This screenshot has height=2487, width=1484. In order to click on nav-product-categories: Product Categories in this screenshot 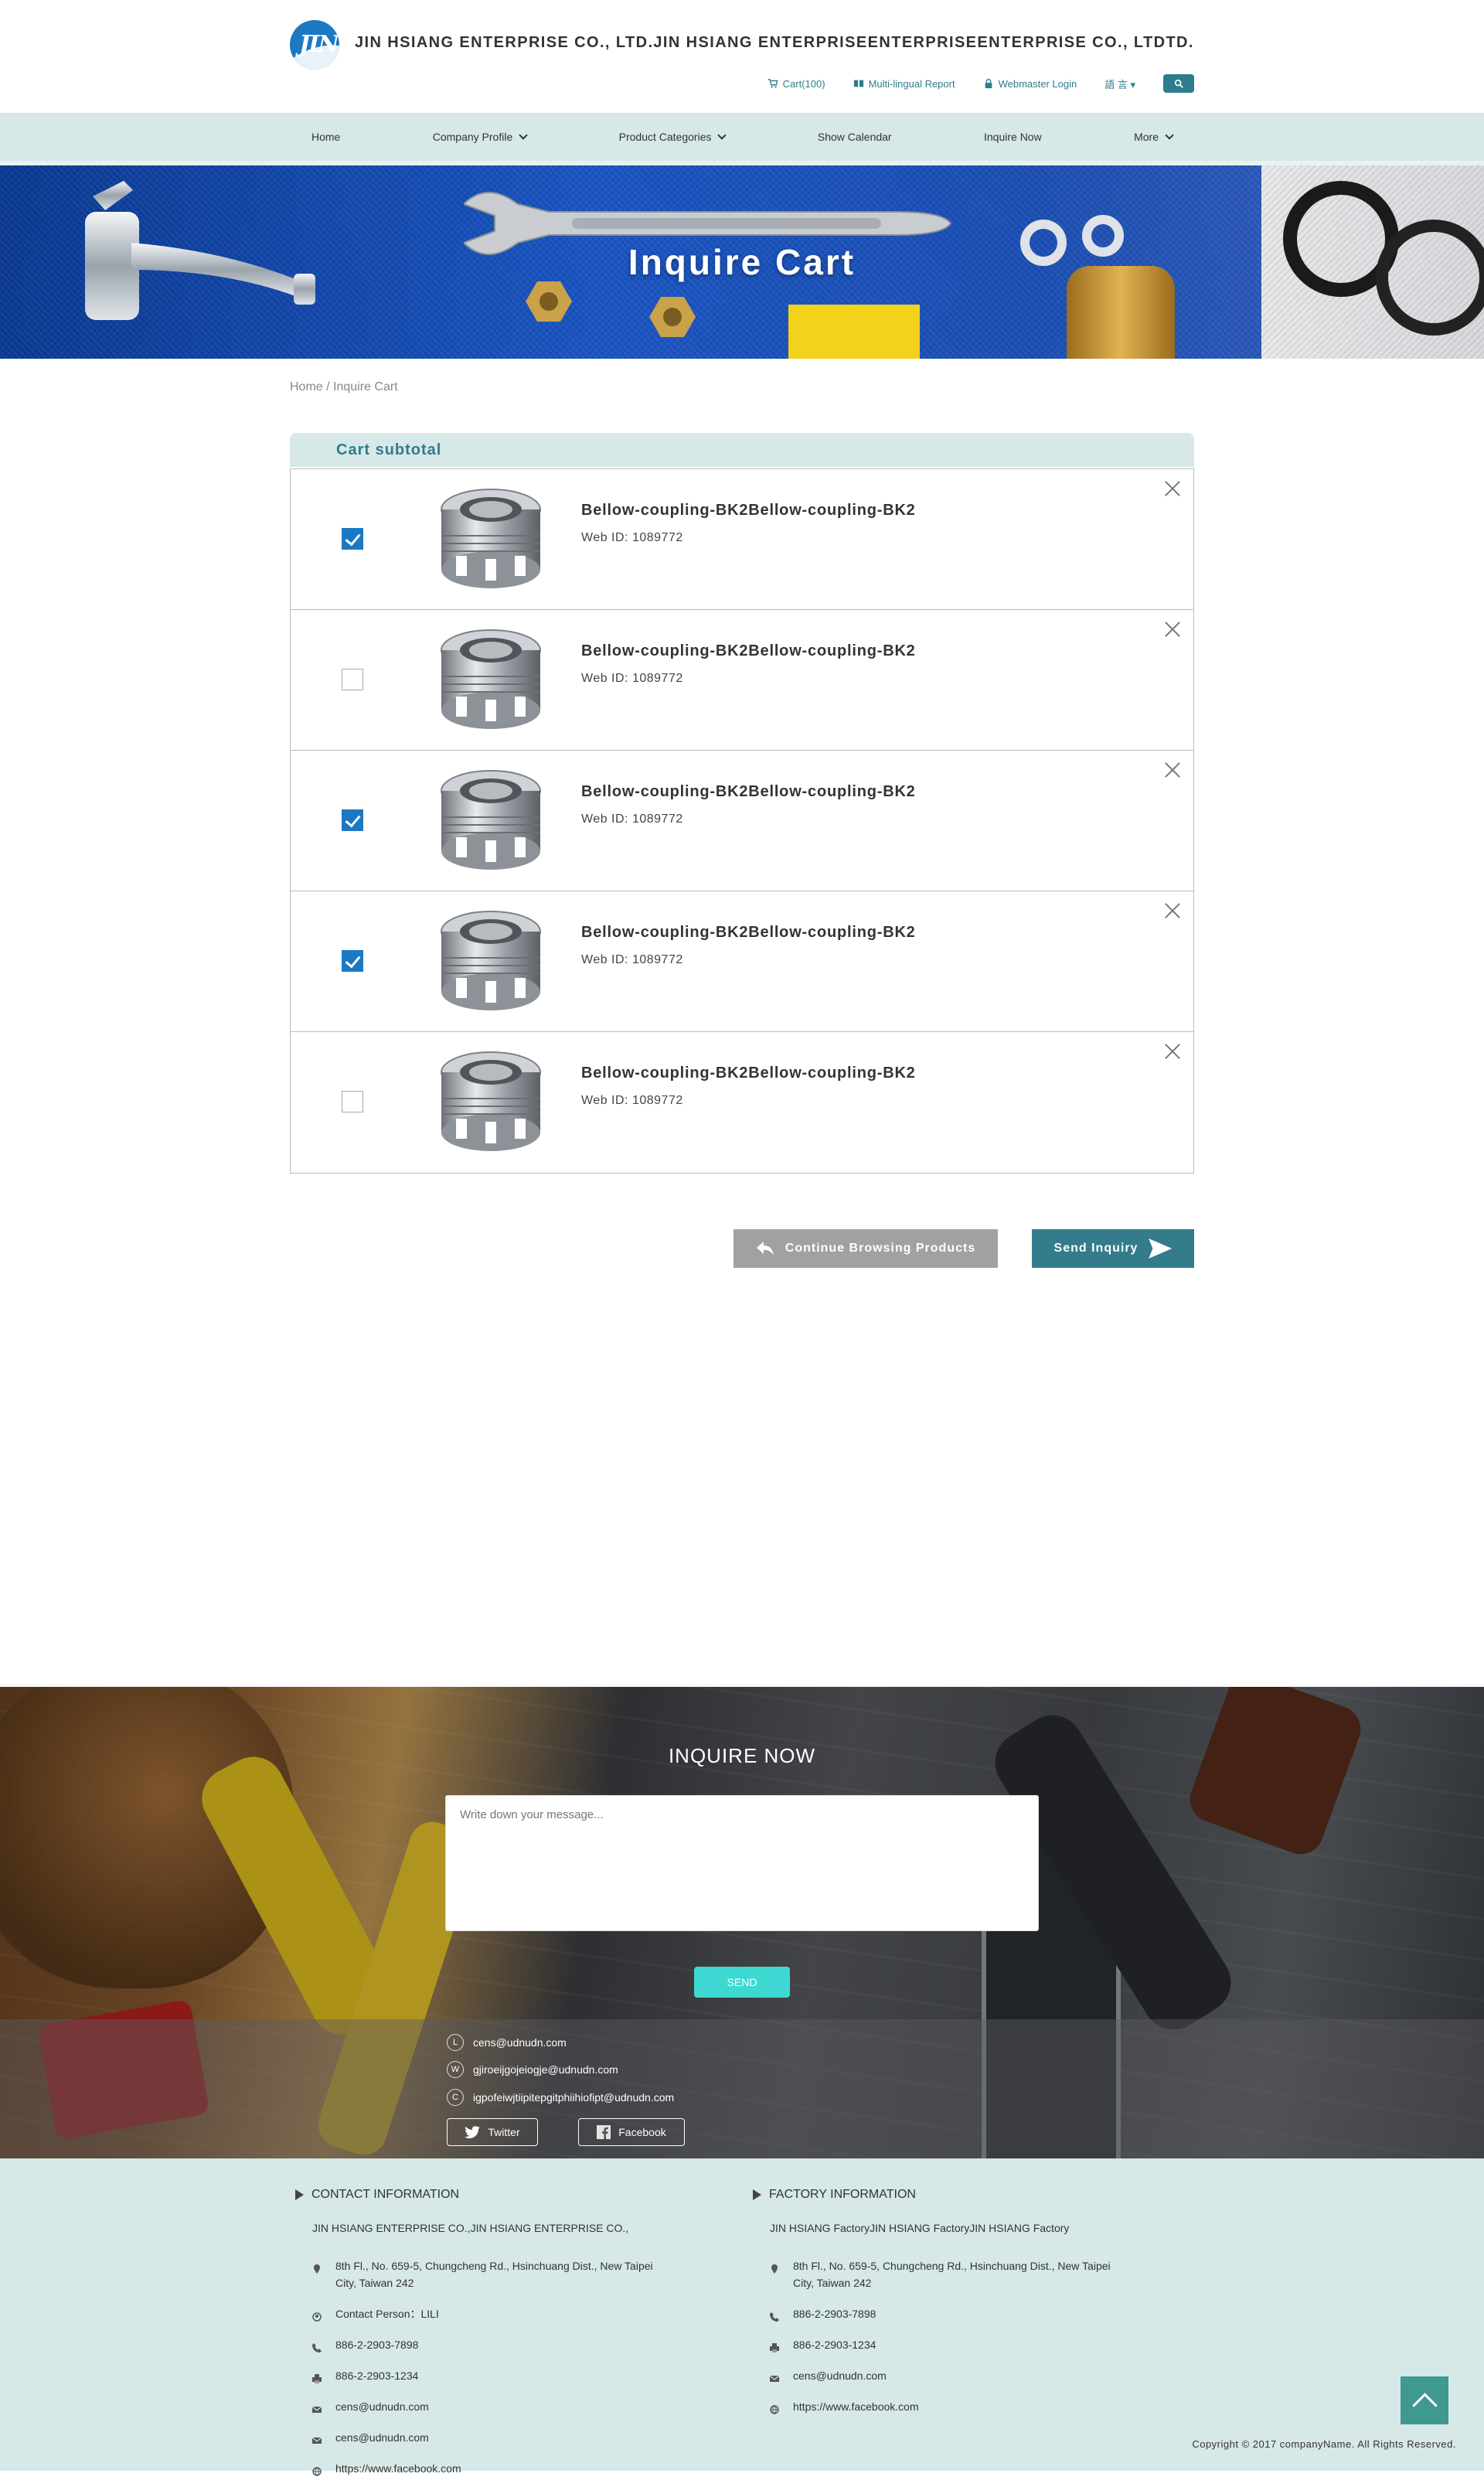, I will do `click(673, 137)`.